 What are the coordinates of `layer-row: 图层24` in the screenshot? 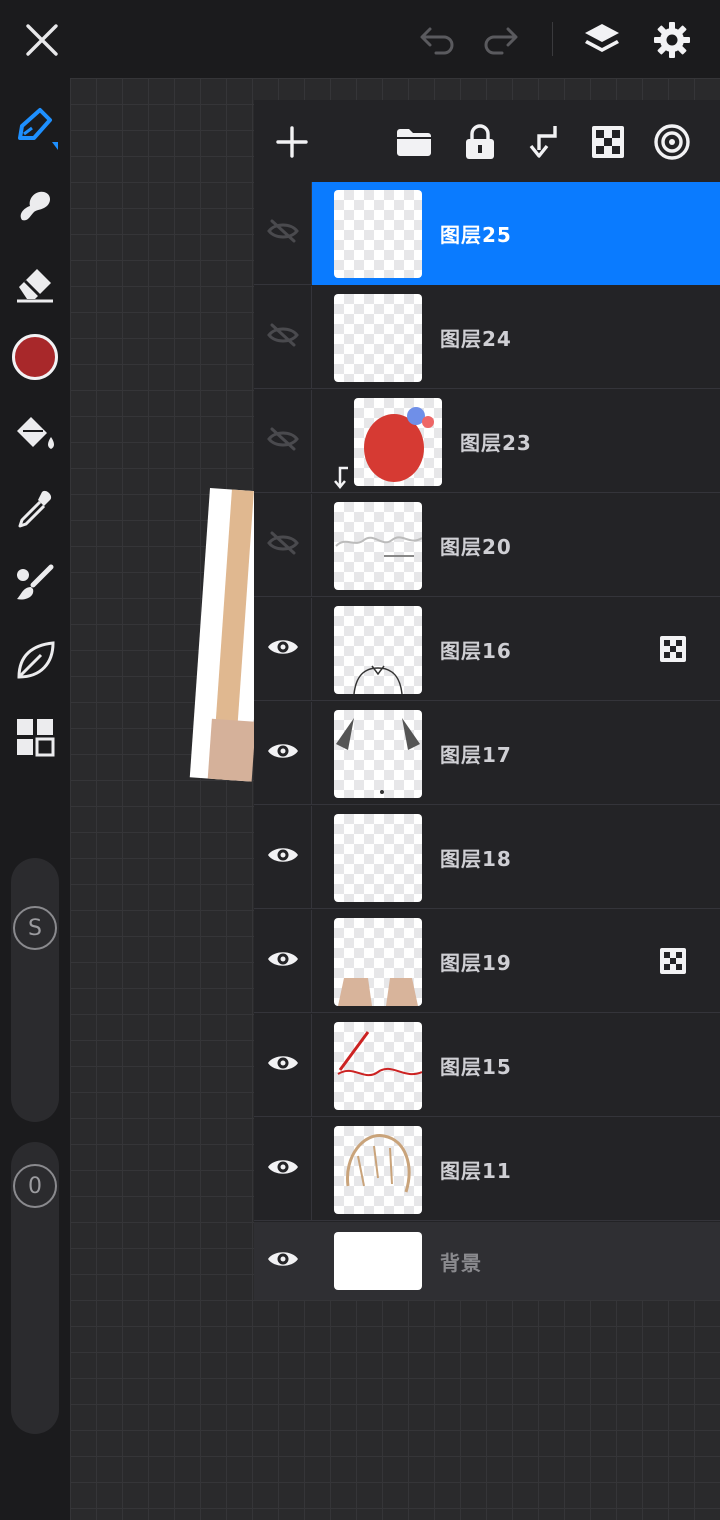 It's located at (487, 337).